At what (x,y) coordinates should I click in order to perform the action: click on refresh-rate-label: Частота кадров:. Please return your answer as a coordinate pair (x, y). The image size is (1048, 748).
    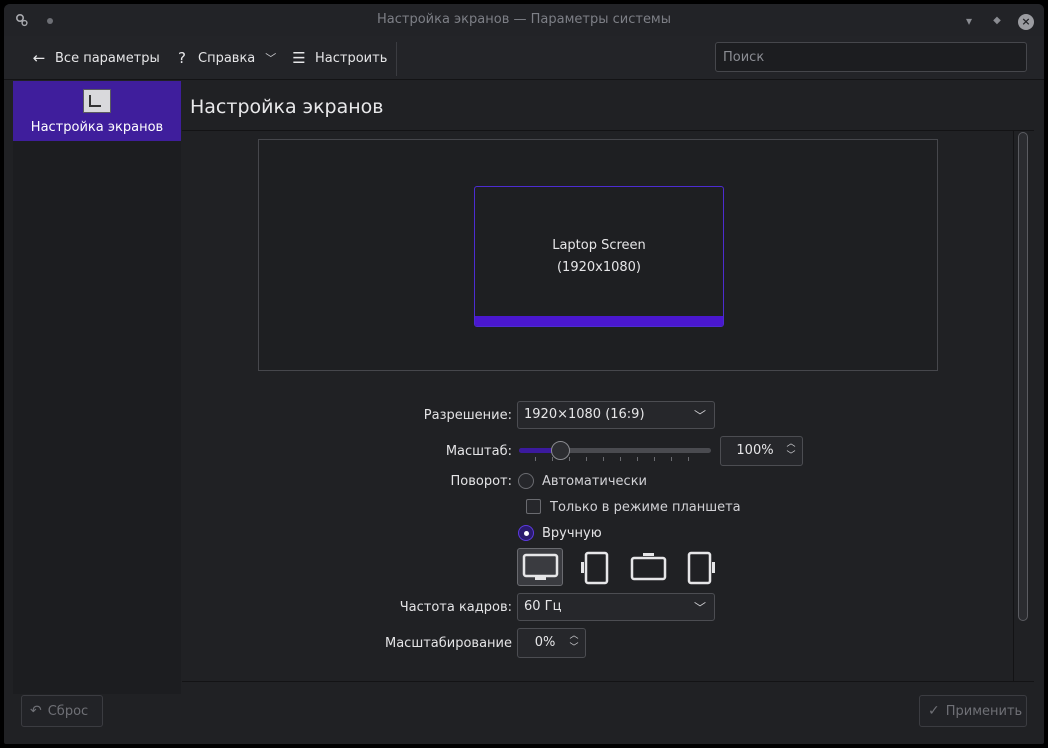
    Looking at the image, I should click on (455, 607).